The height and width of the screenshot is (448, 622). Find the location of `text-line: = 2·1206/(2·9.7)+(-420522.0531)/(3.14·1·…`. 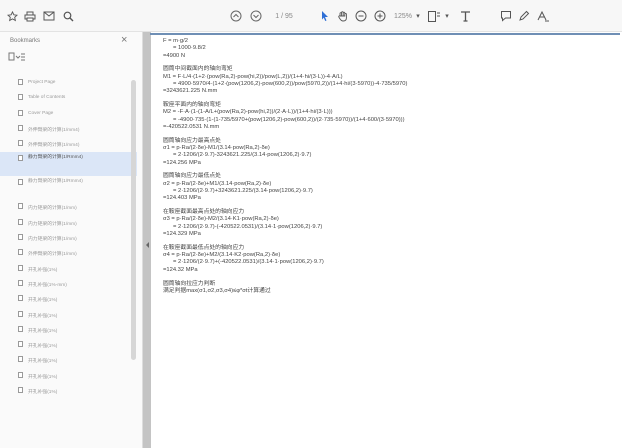

text-line: = 2·1206/(2·9.7)+(-420522.0531)/(3.14·1·… is located at coordinates (248, 262).